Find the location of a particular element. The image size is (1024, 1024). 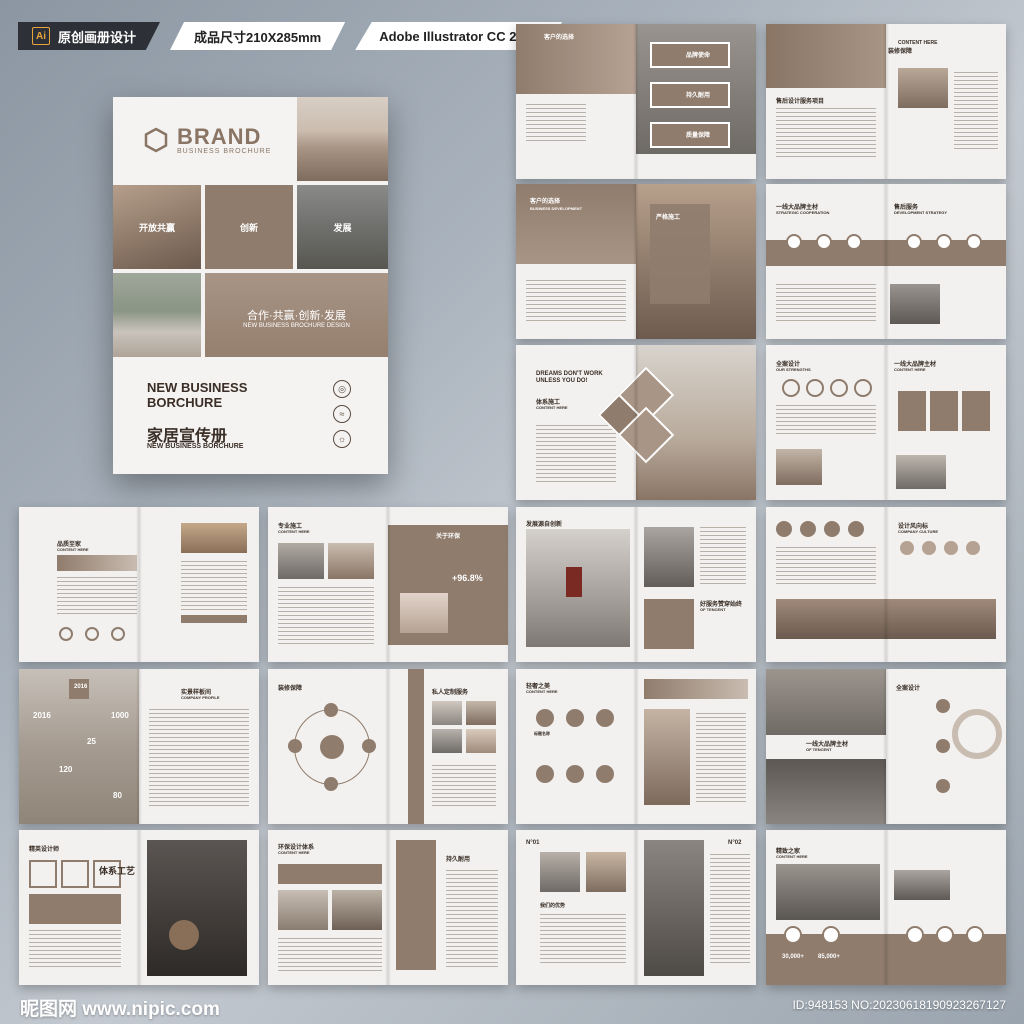

spread-10: 设计风向标 COMPANY CULTURE is located at coordinates (886, 584).